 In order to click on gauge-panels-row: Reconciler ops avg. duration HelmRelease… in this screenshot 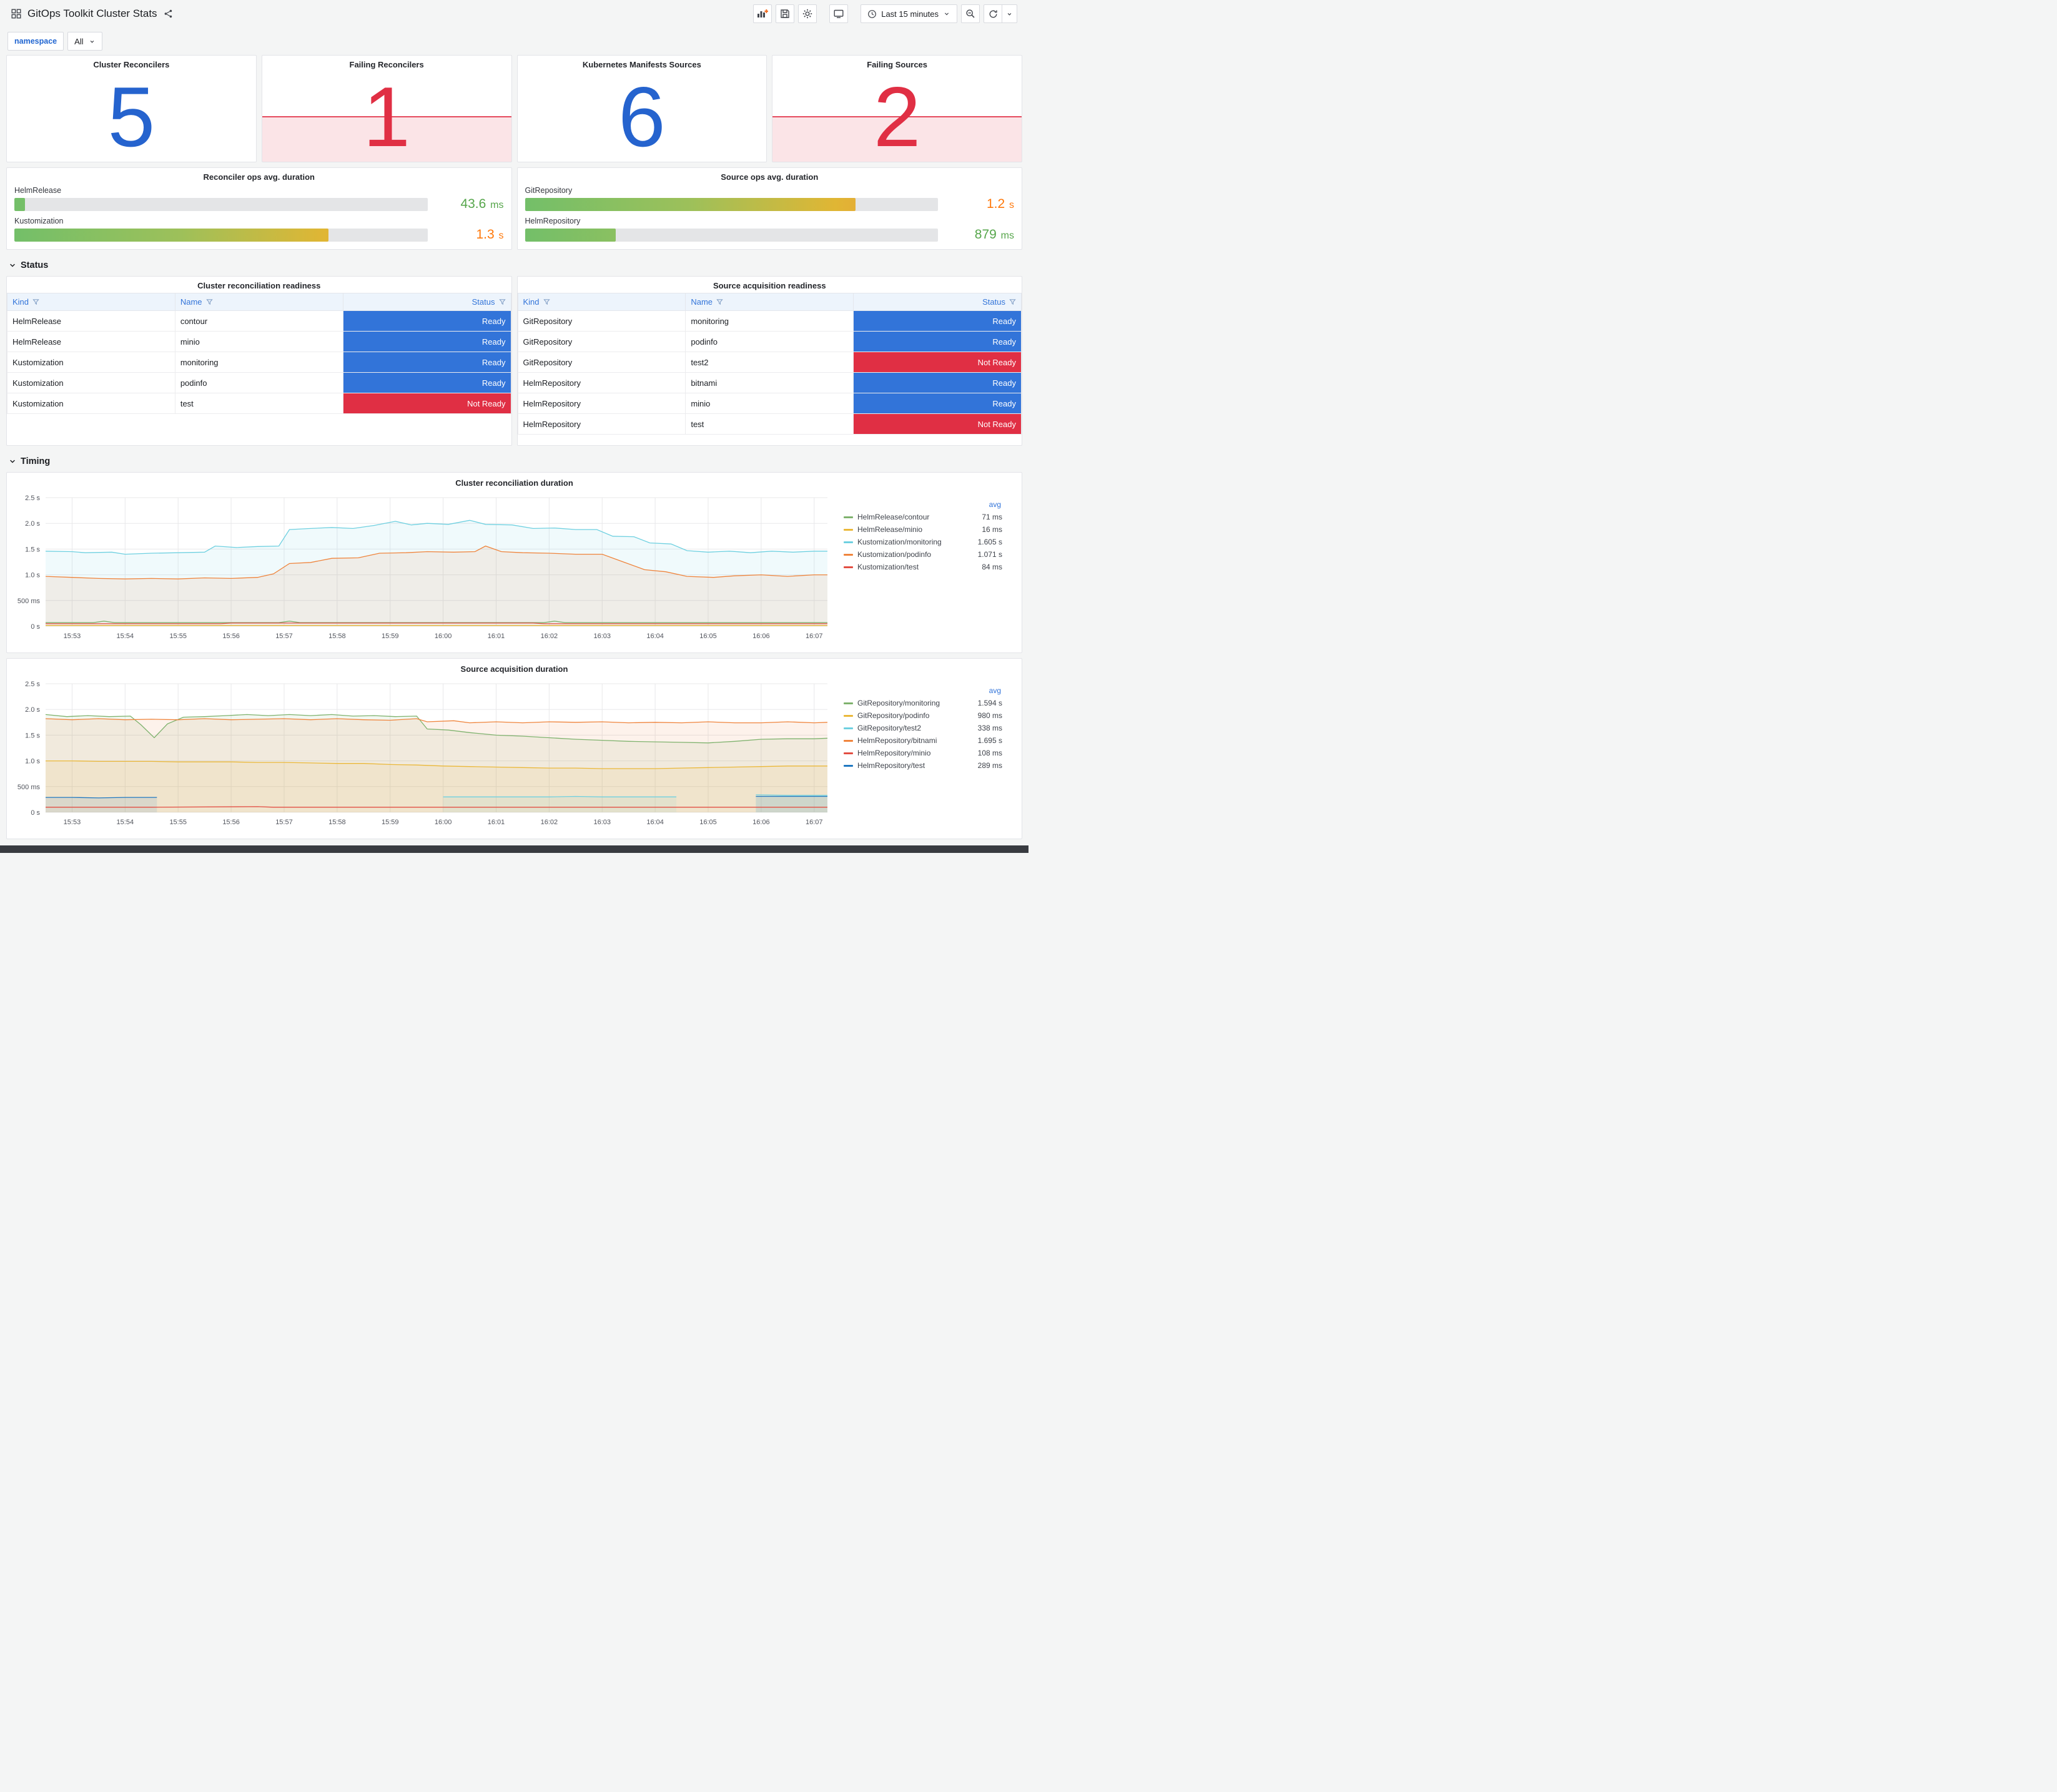, I will do `click(514, 208)`.